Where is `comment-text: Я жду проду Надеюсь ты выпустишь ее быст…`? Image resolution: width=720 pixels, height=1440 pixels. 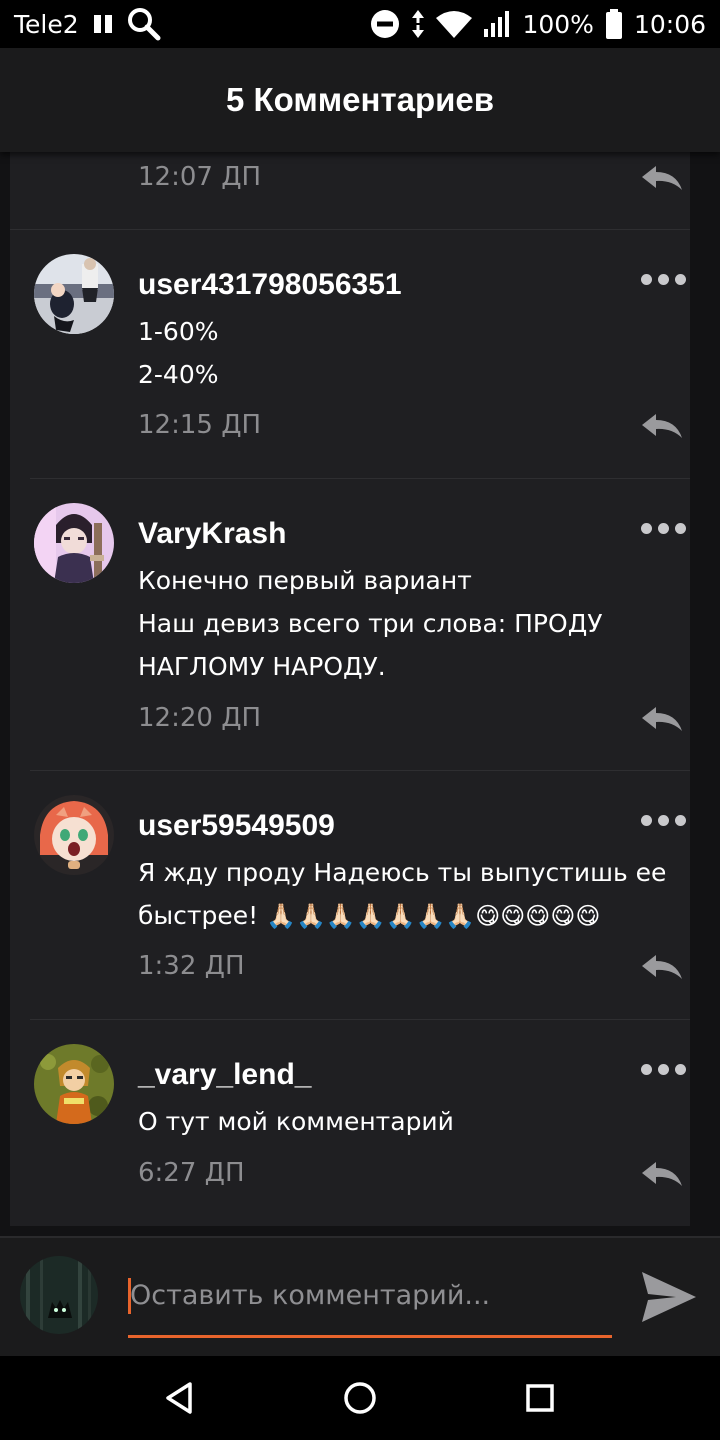 comment-text: Я жду проду Надеюсь ты выпустишь ее быст… is located at coordinates (408, 894).